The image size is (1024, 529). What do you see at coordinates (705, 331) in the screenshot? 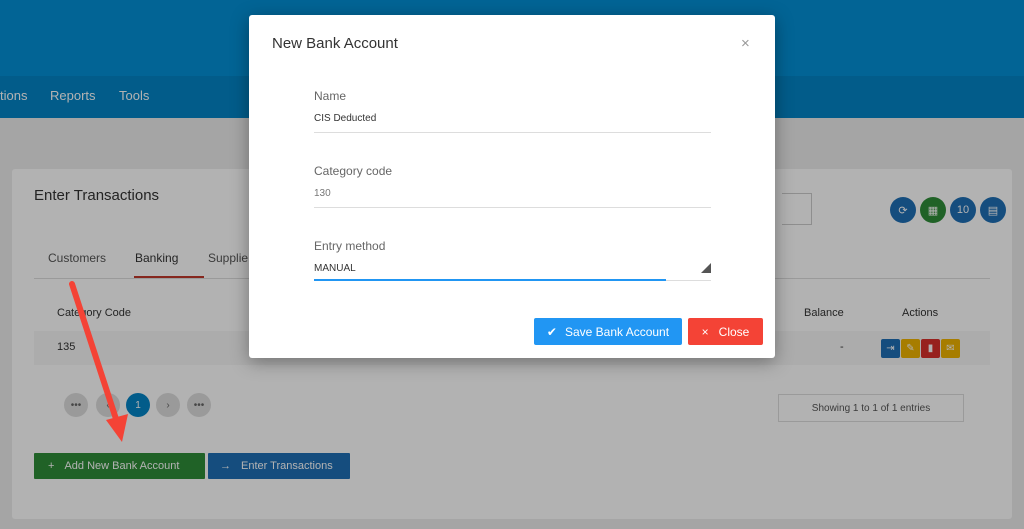
I see `close-x-icon: ×` at bounding box center [705, 331].